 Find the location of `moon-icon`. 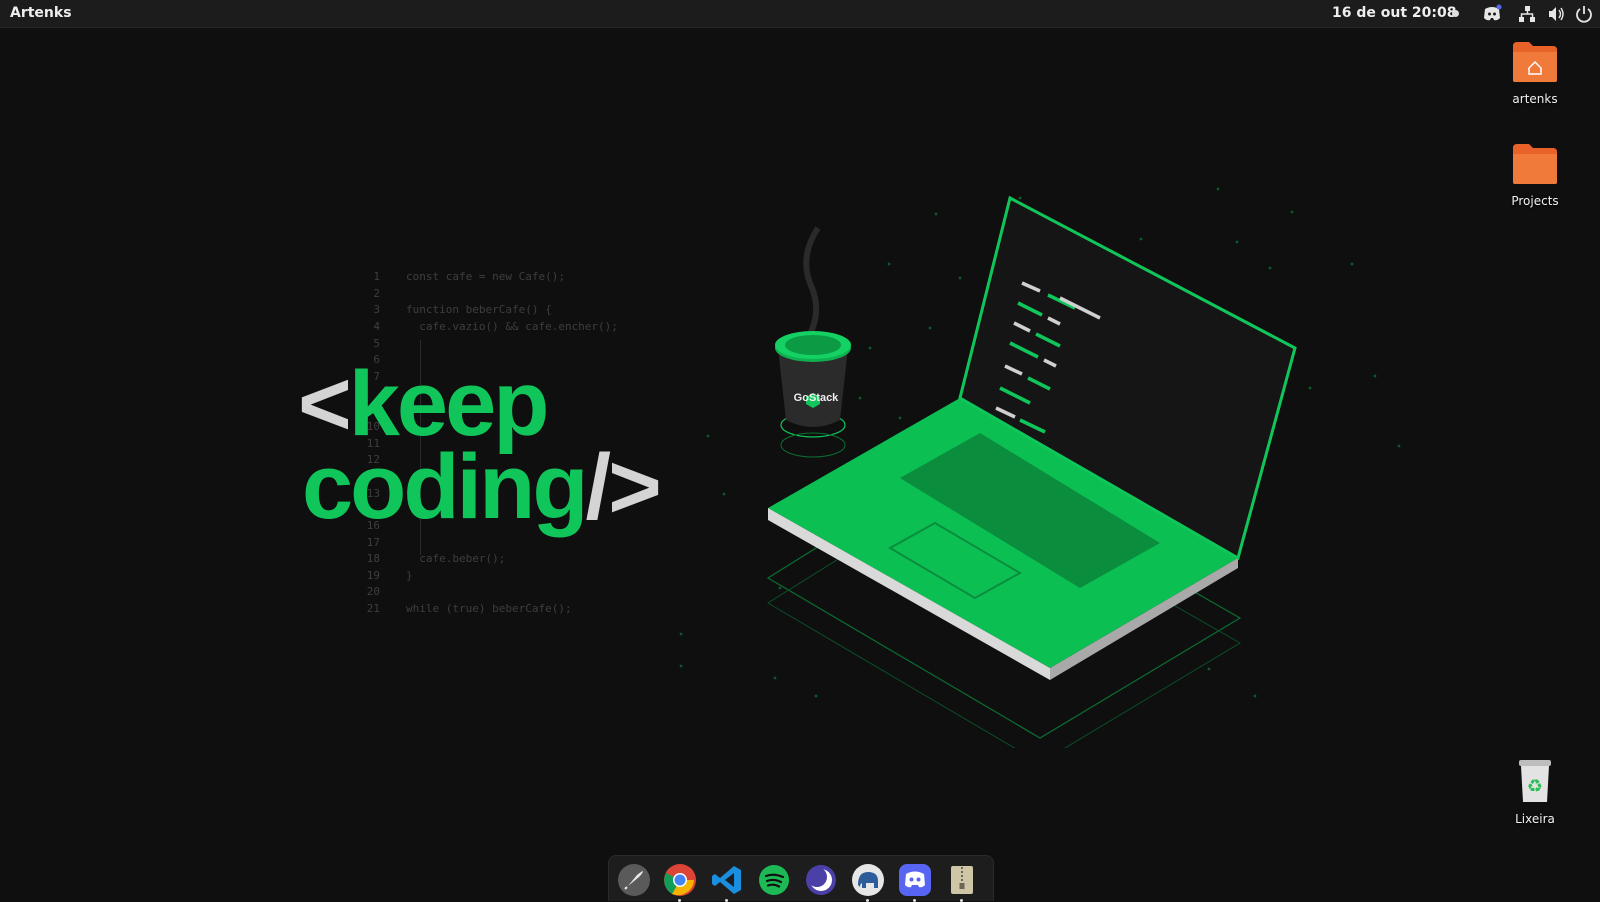

moon-icon is located at coordinates (821, 880).